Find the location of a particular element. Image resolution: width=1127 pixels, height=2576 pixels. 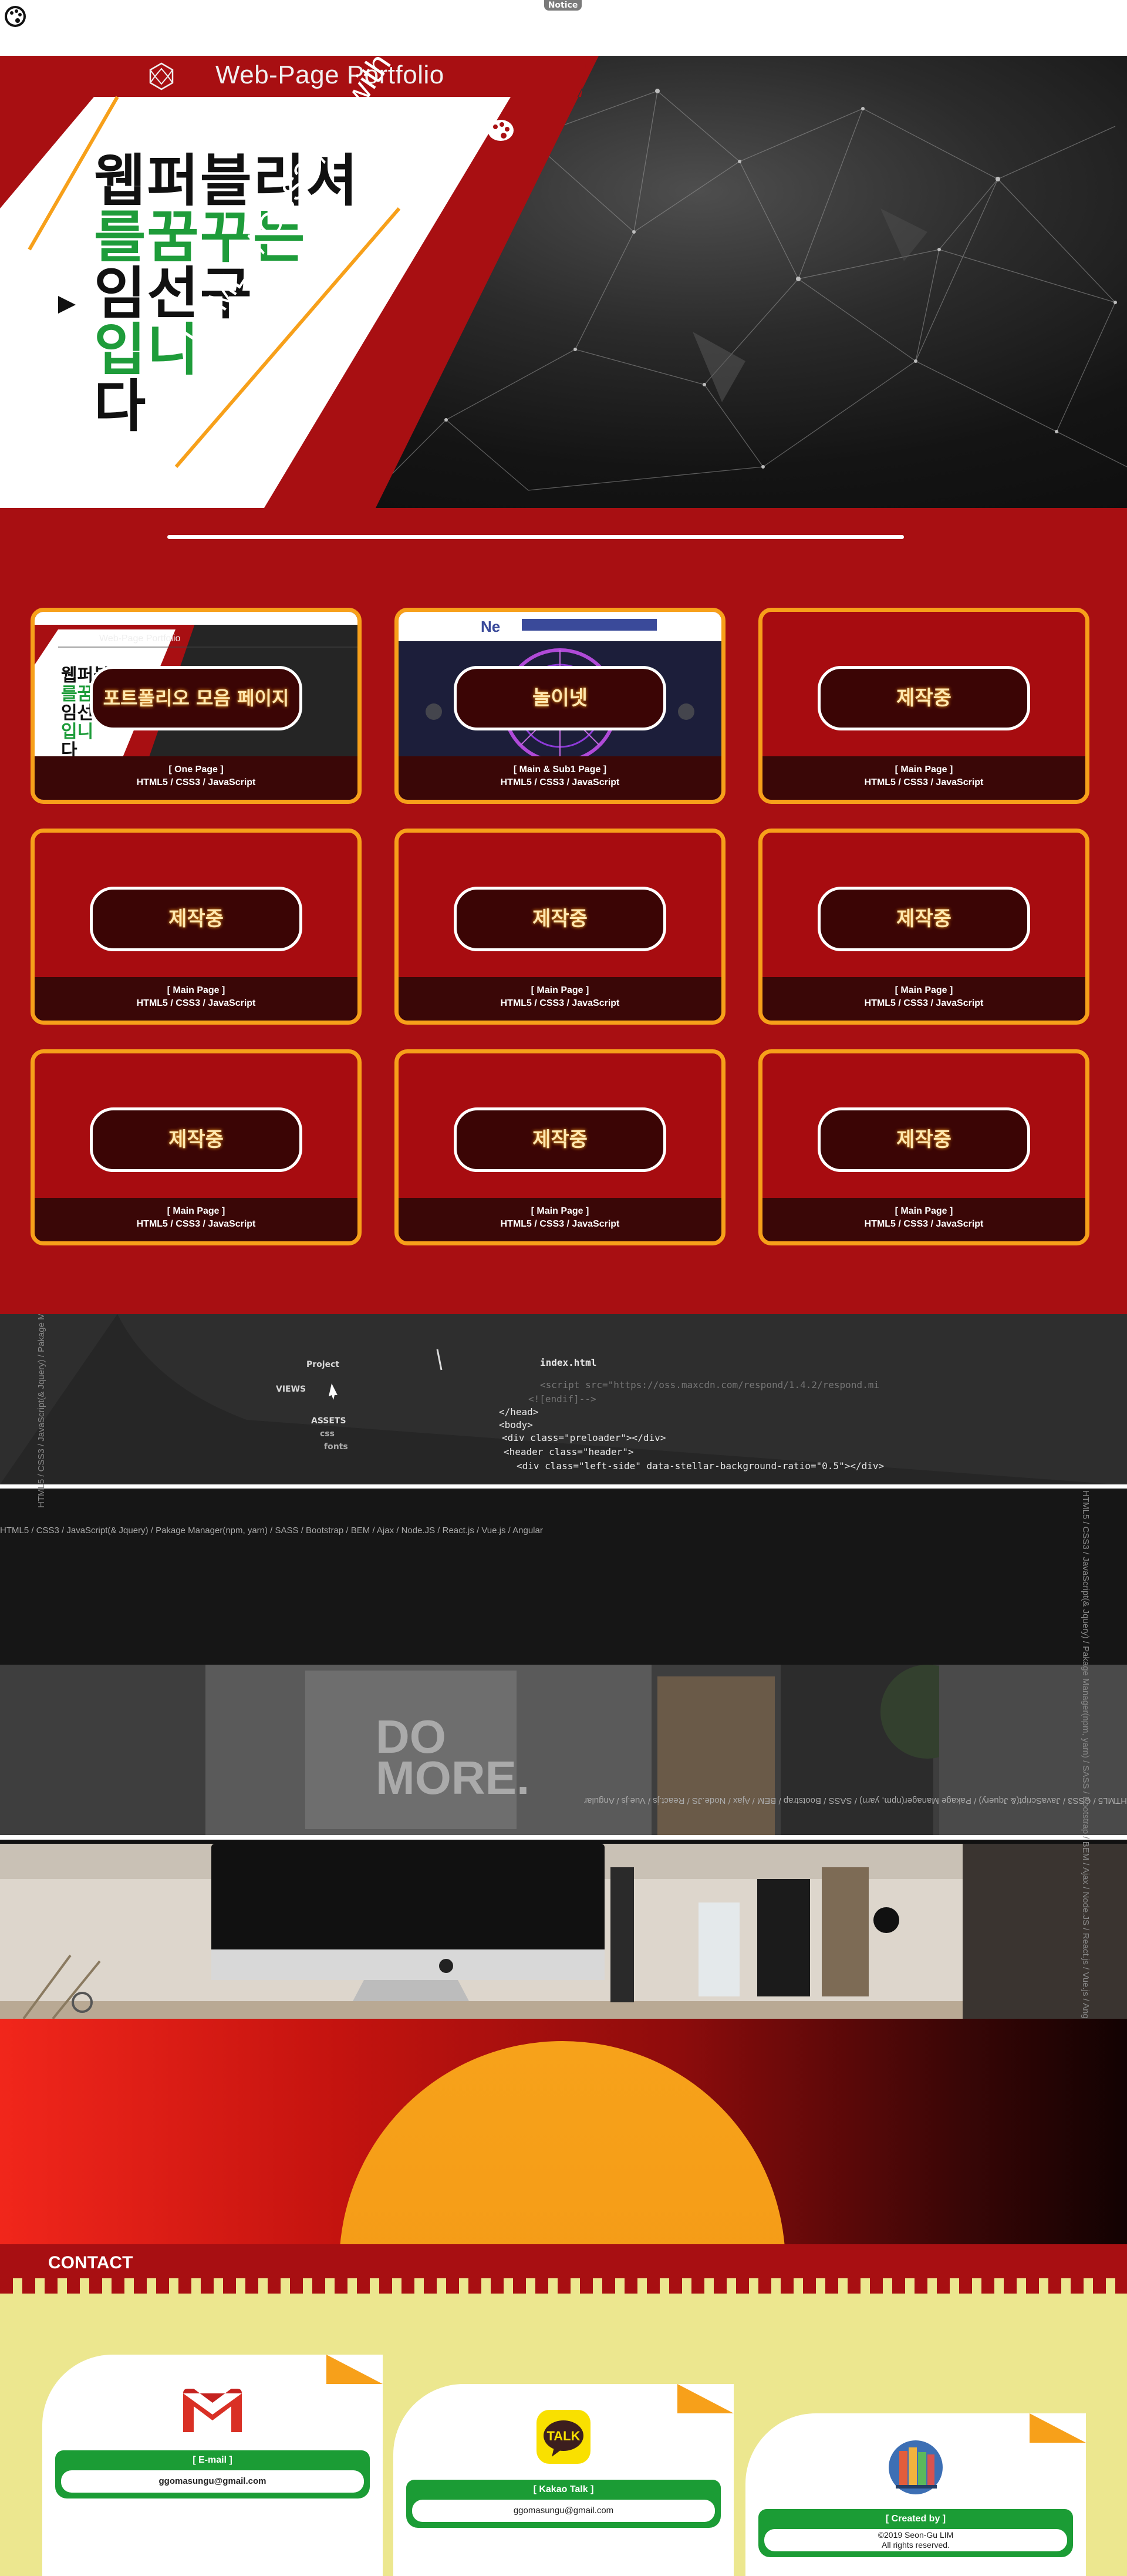

tree-folder: ASSETS is located at coordinates (329, 1421).